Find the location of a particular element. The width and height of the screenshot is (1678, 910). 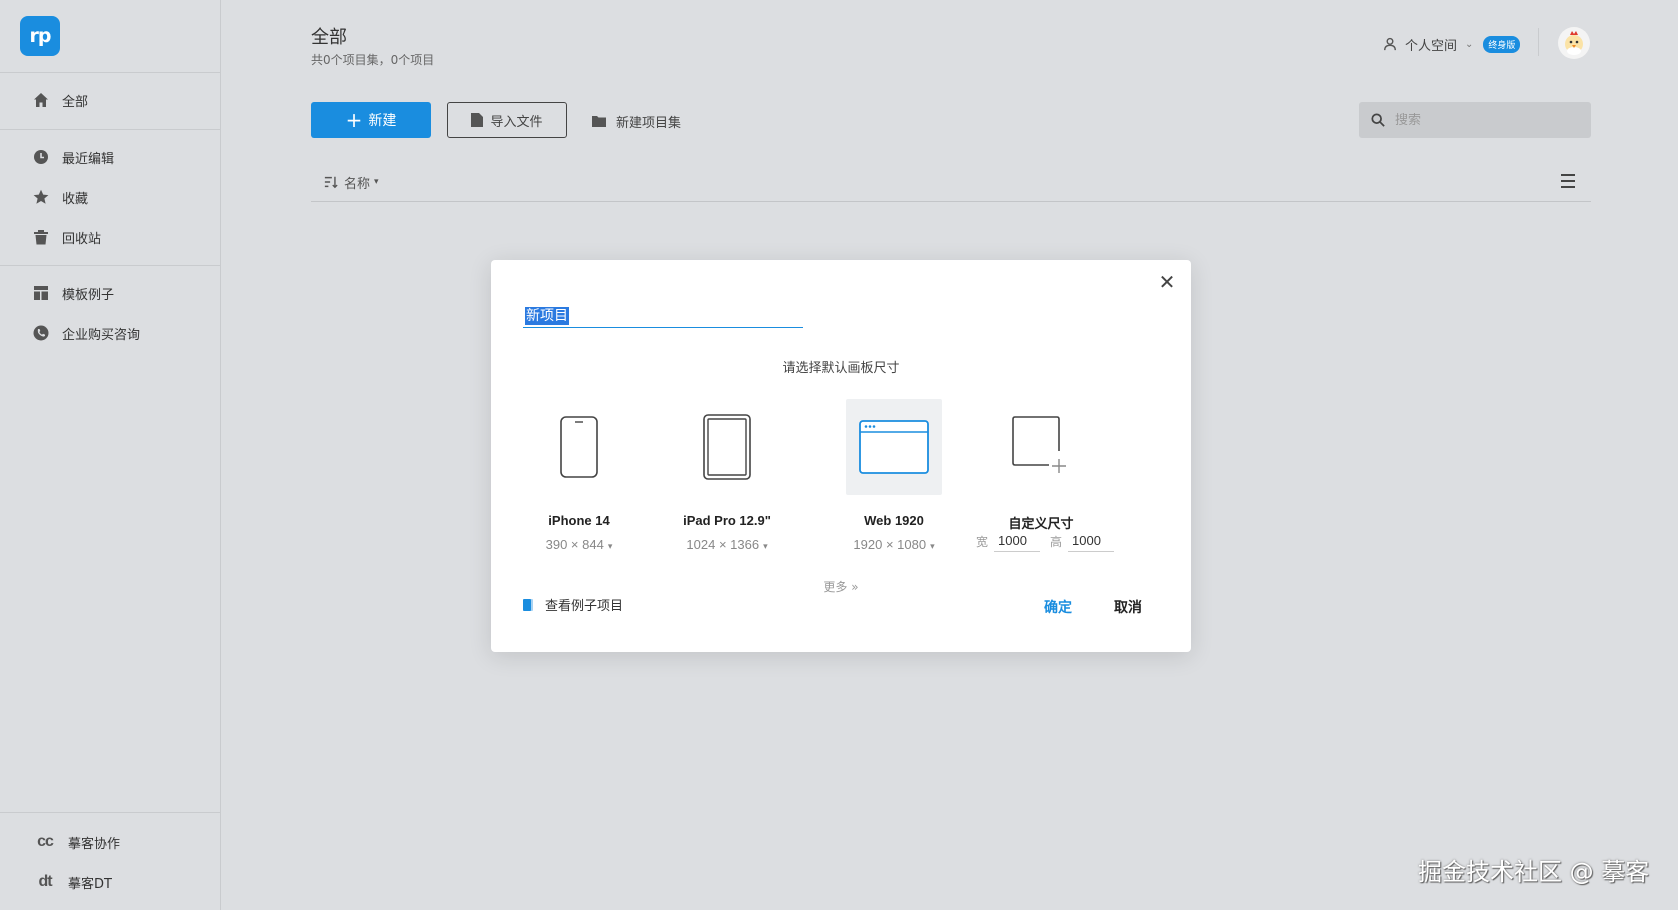

sidebar-item-mockplus-cc: cc 摹客协作 is located at coordinates (76, 842).